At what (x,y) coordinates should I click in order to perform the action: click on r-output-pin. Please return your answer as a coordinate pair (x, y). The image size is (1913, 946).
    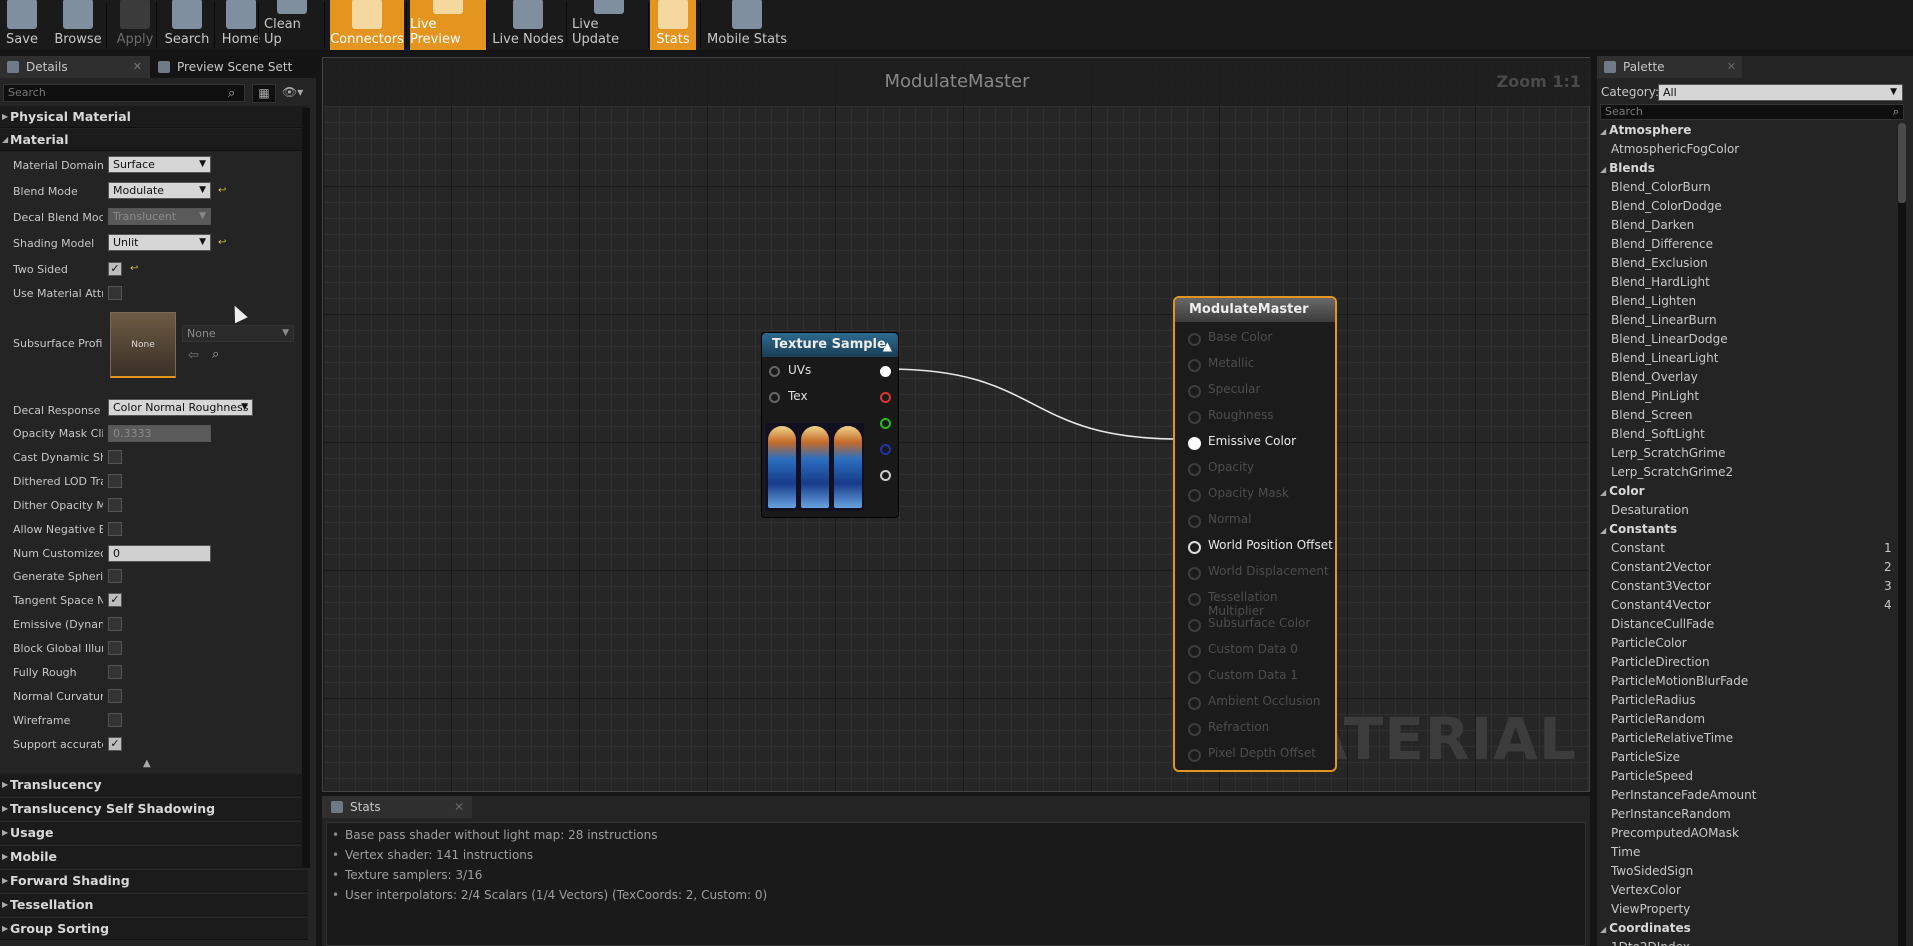
    Looking at the image, I should click on (885, 397).